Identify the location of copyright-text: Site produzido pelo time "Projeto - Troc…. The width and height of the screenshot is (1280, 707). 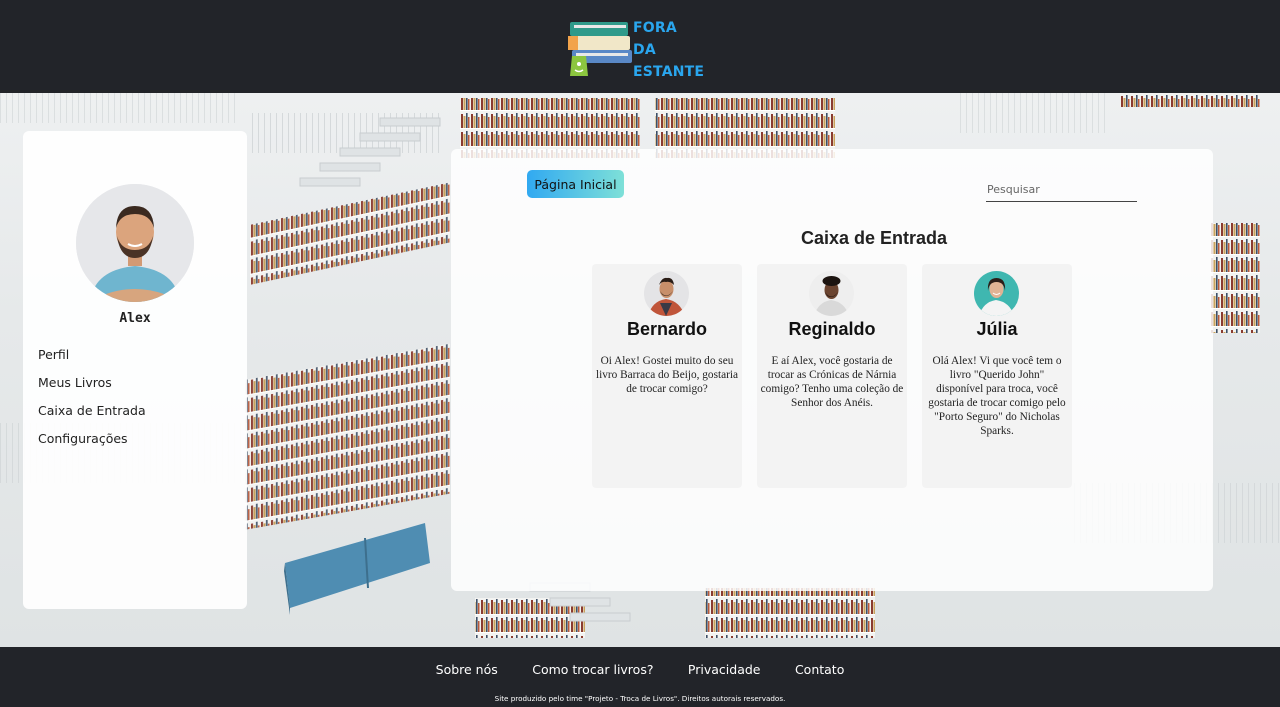
(640, 698).